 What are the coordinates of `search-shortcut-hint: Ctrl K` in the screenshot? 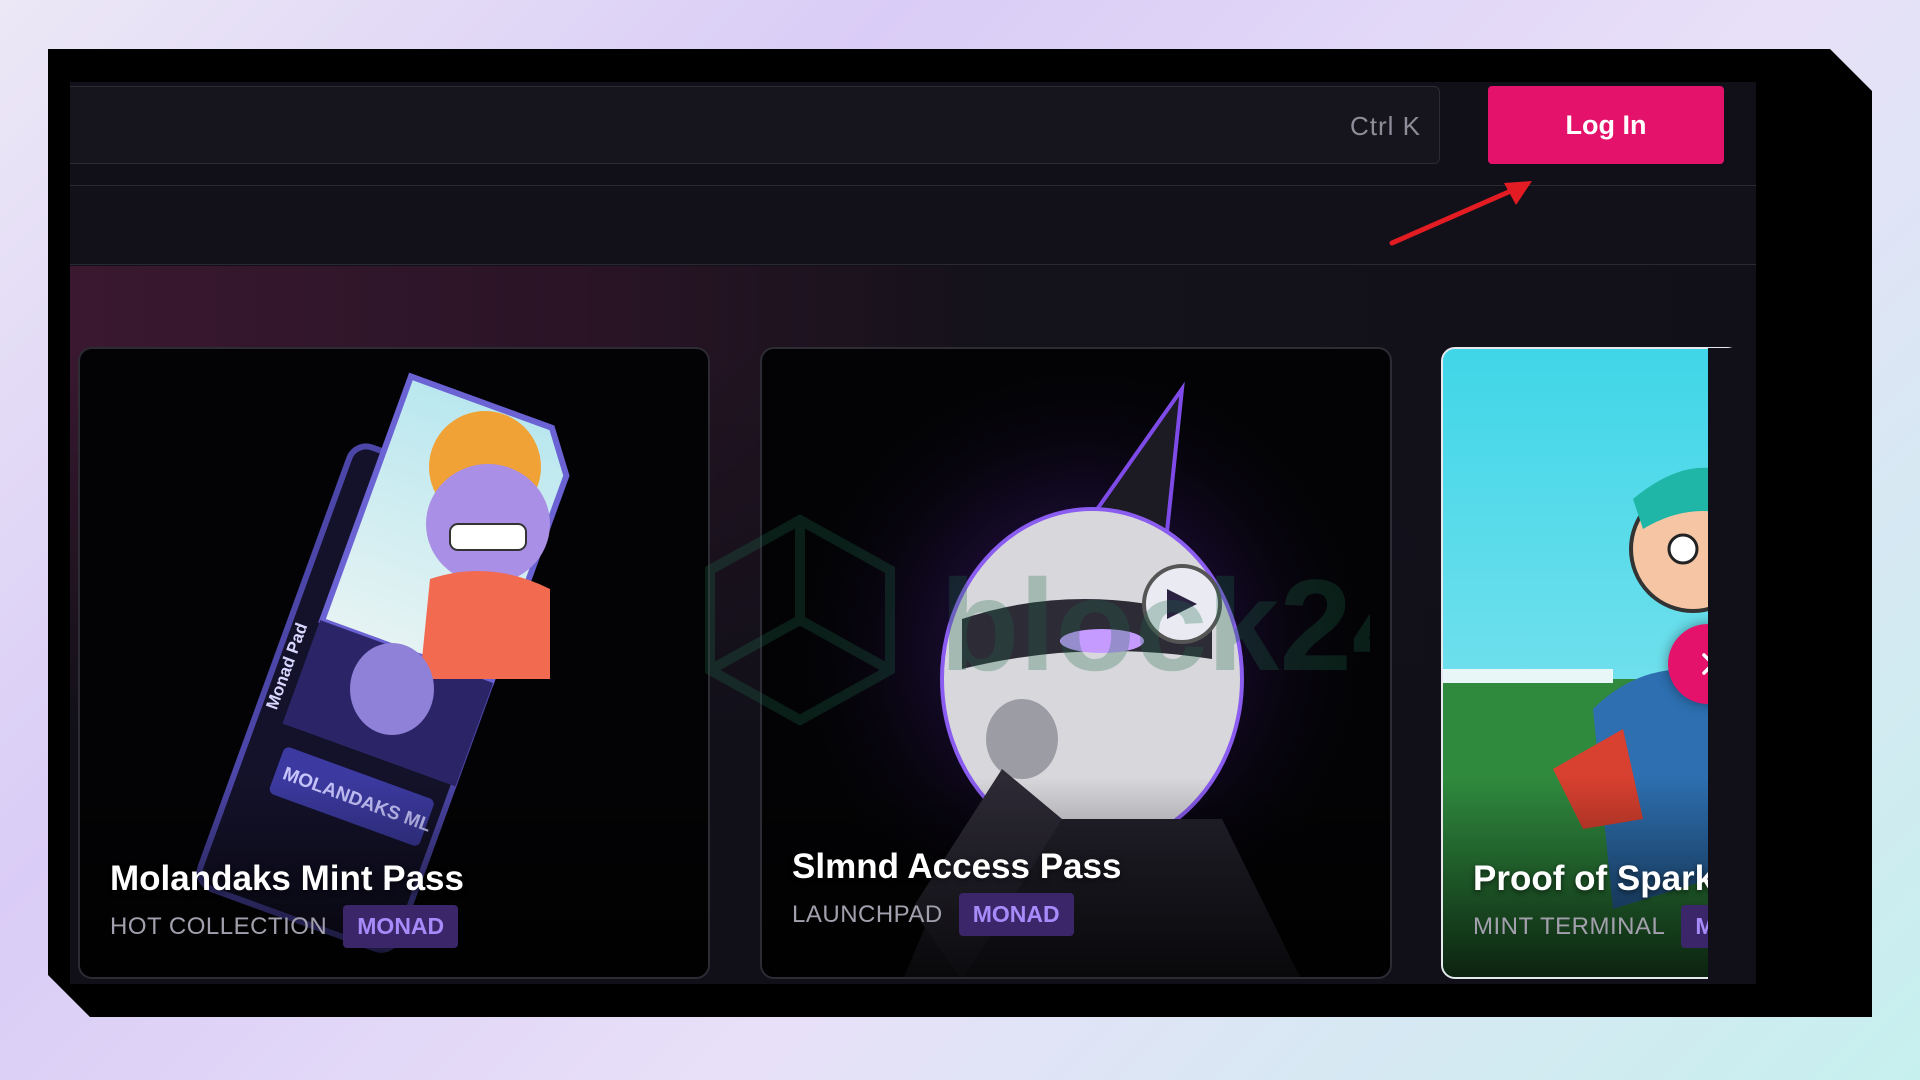 It's located at (1385, 126).